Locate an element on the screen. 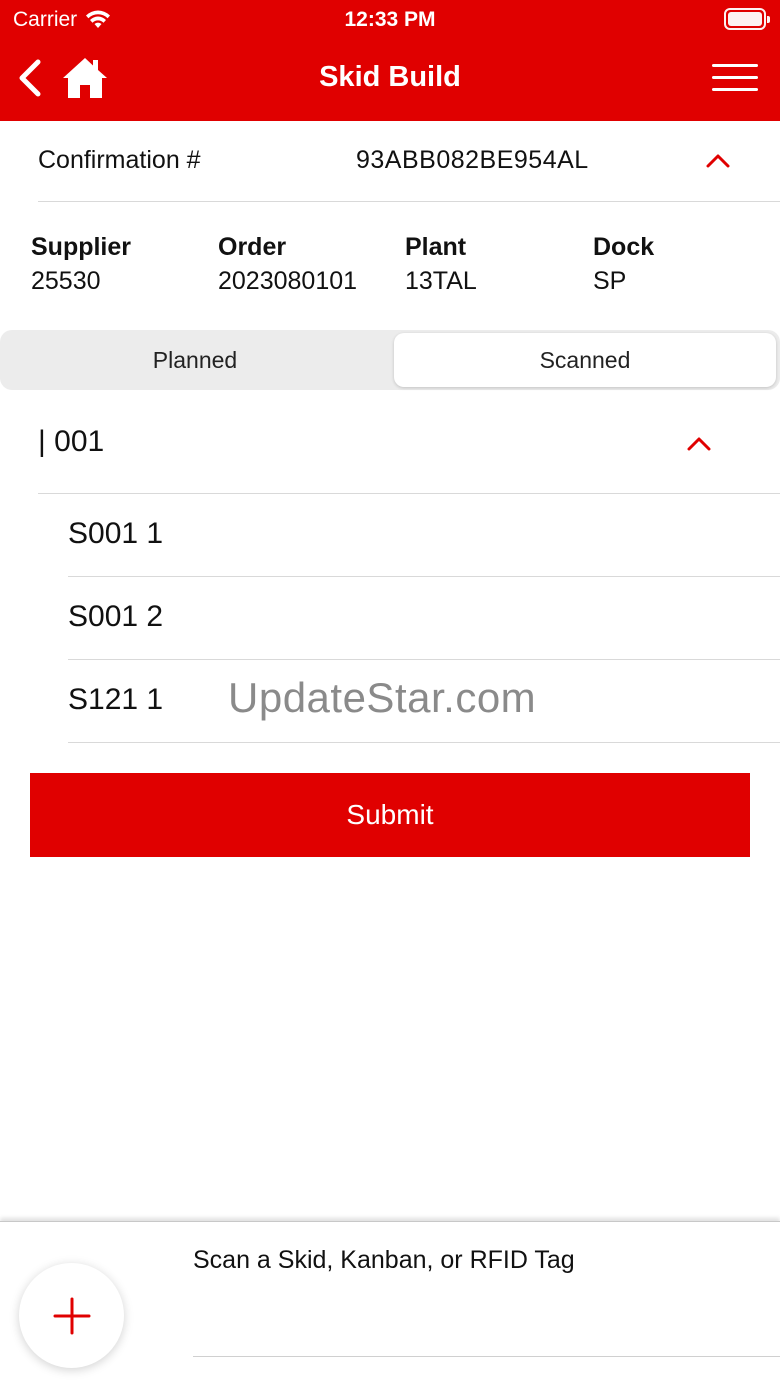 This screenshot has height=1387, width=780. order-info-col: Order 2023080101 is located at coordinates (287, 264).